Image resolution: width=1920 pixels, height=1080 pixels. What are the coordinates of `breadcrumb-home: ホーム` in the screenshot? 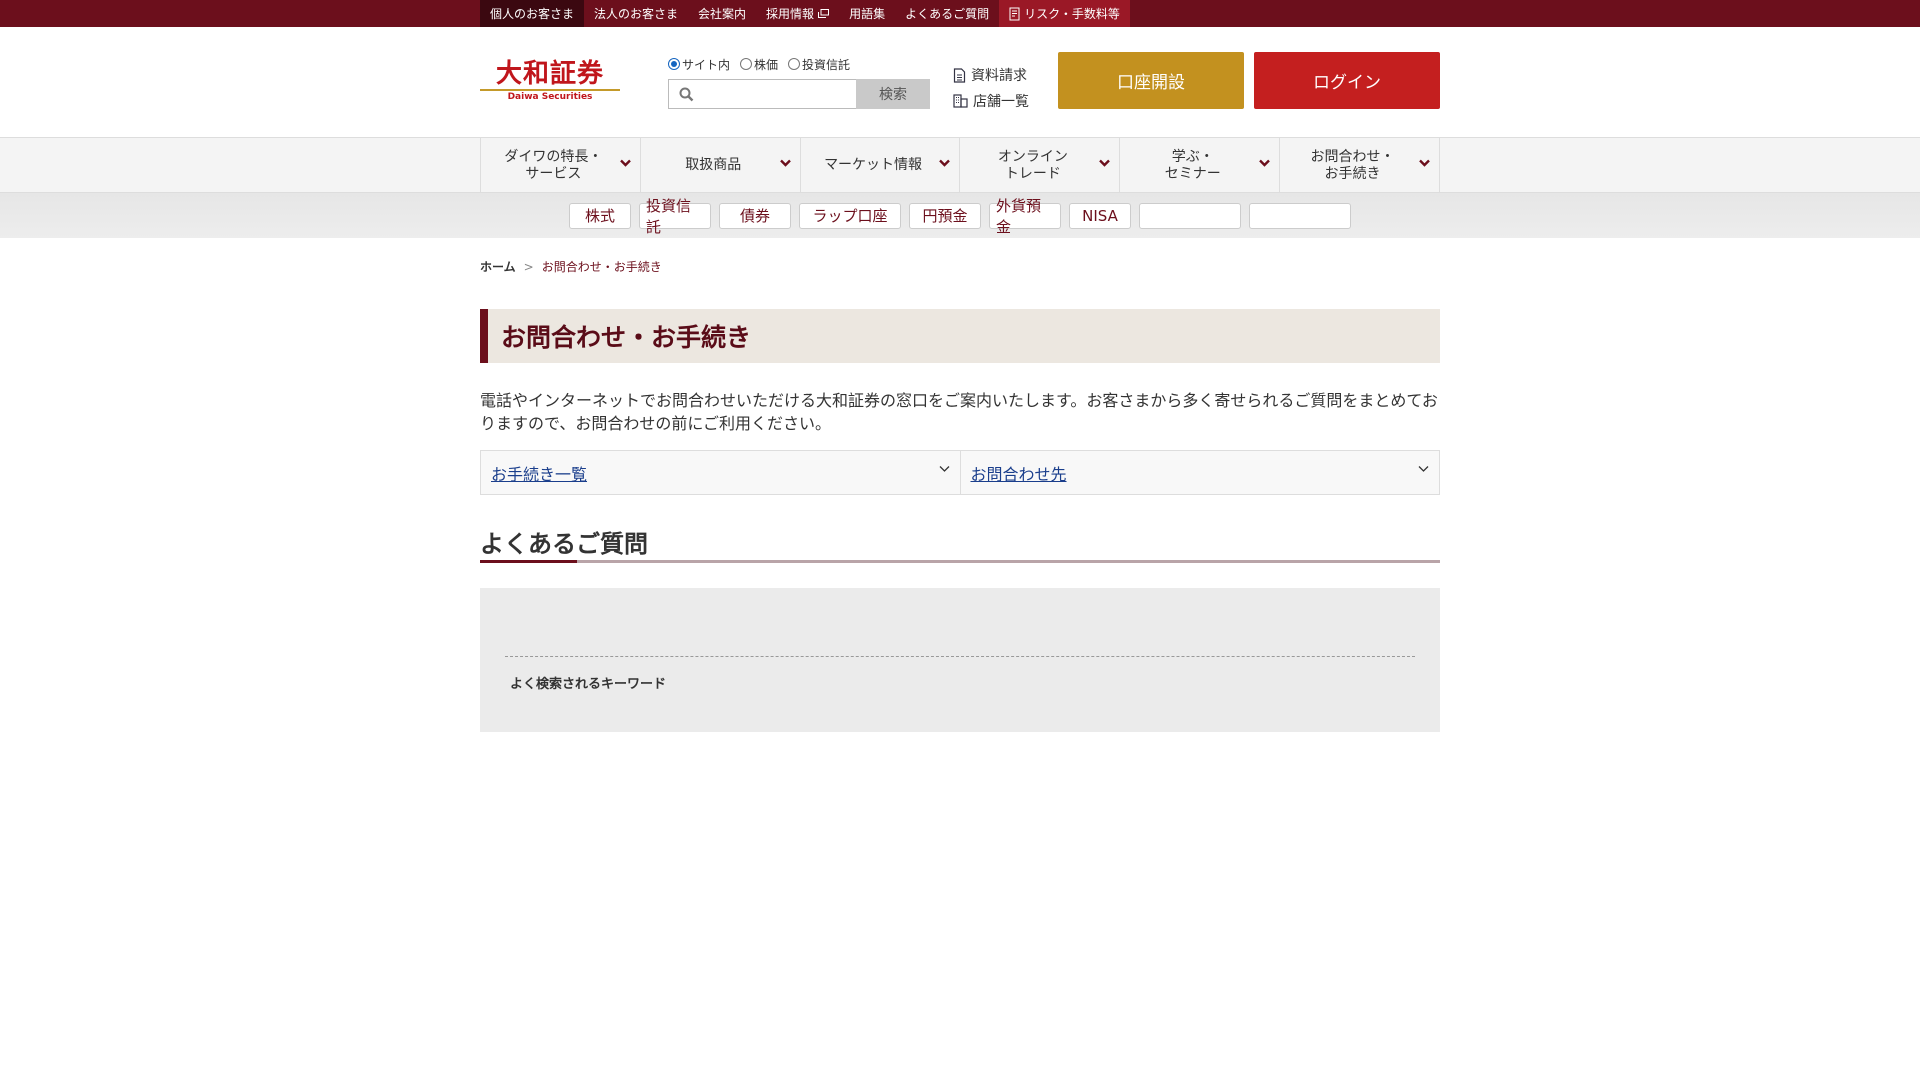 It's located at (498, 266).